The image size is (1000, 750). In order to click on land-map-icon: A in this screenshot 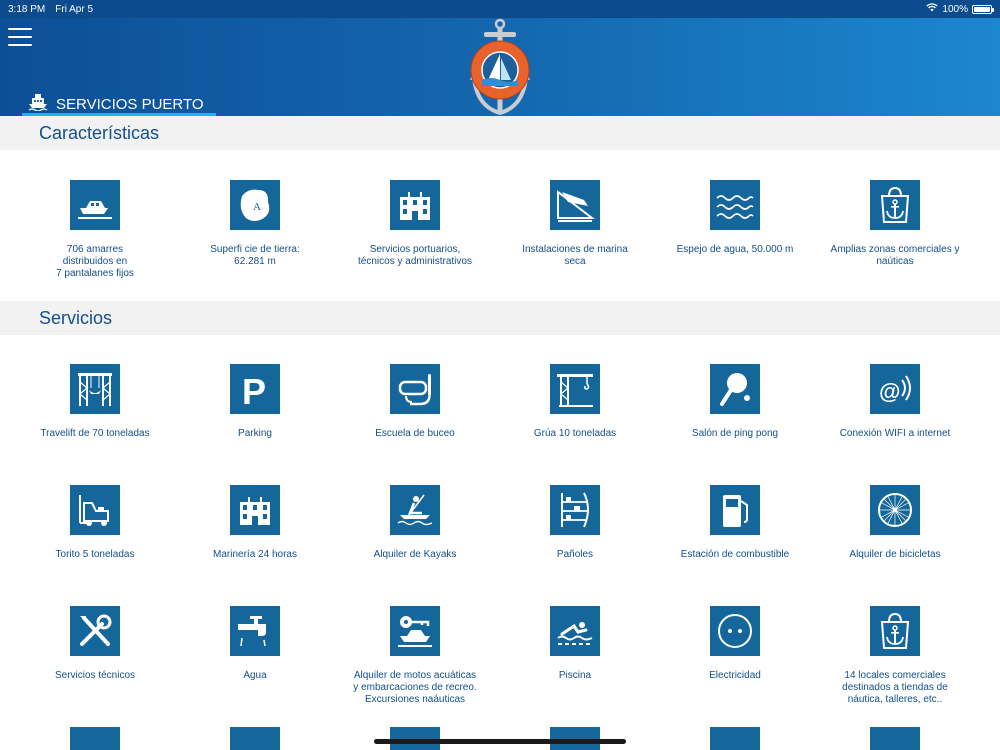, I will do `click(255, 205)`.